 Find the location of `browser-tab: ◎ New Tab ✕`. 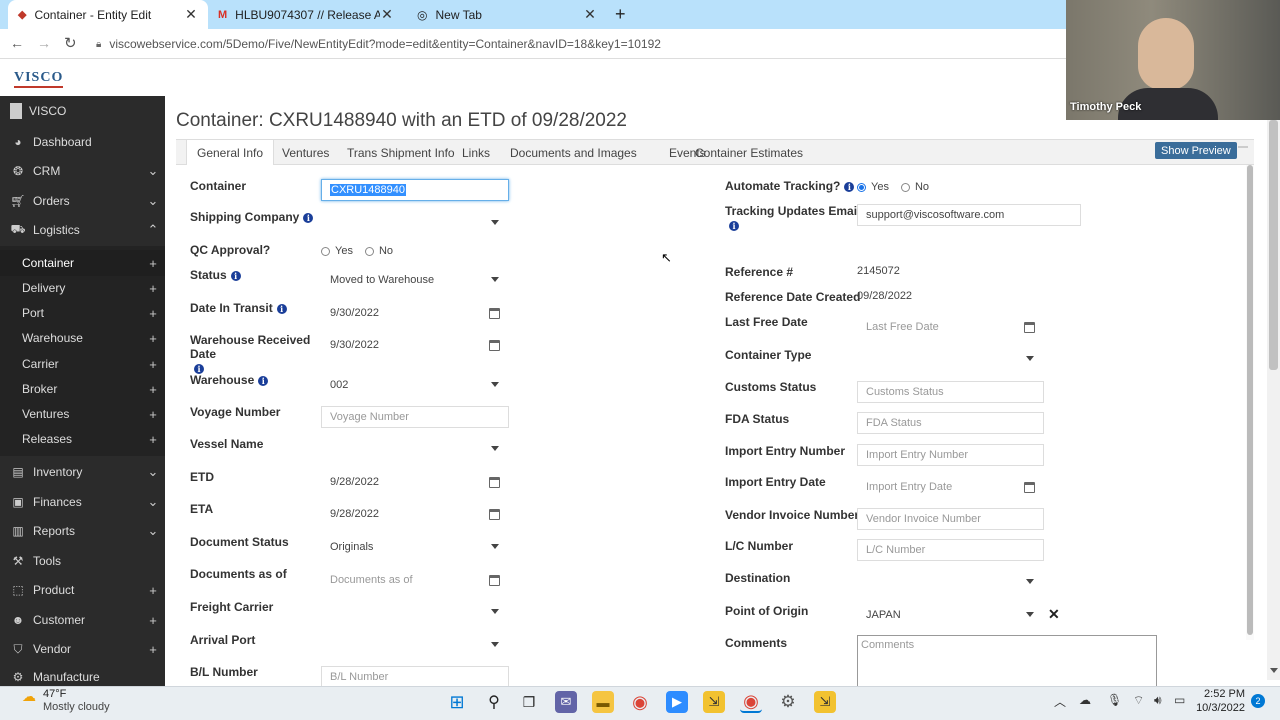

browser-tab: ◎ New Tab ✕ is located at coordinates (507, 14).